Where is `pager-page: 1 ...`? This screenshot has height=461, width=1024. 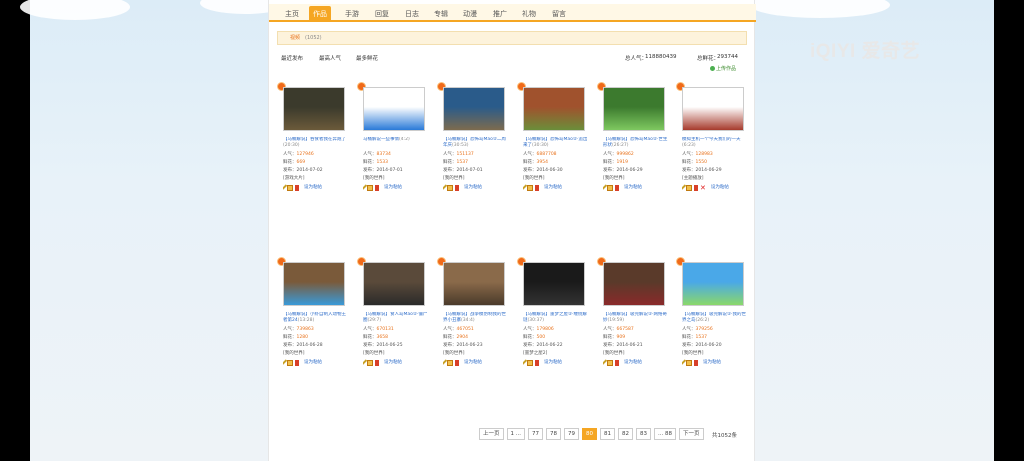
pager-page: 1 ... is located at coordinates (516, 434).